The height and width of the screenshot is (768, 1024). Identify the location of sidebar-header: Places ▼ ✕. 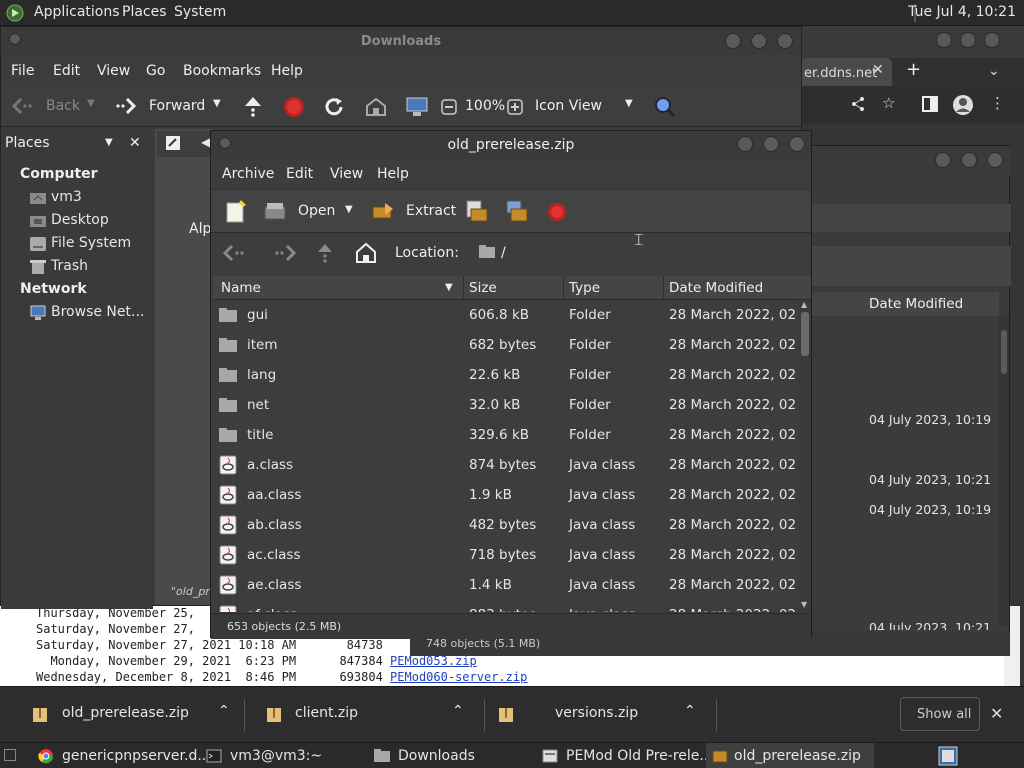
(78, 146).